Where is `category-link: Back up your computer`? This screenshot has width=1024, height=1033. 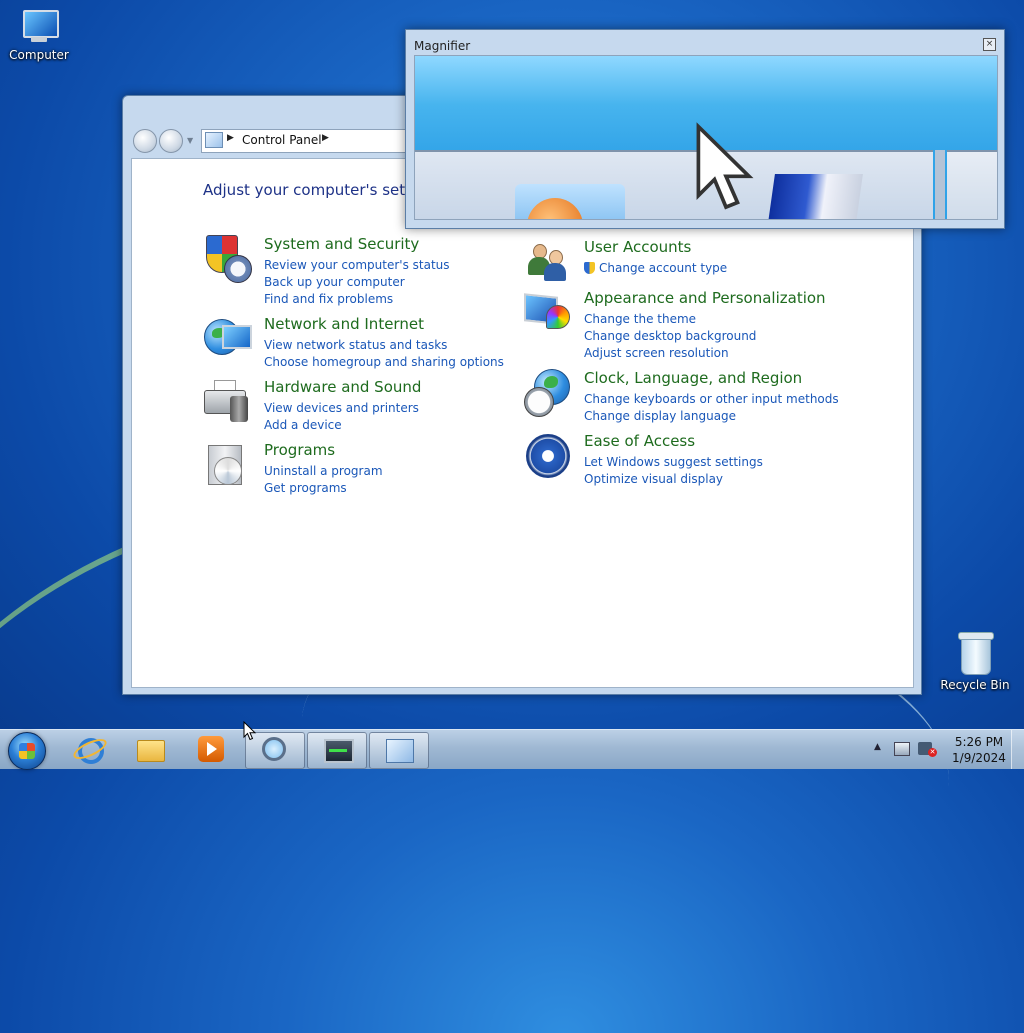 category-link: Back up your computer is located at coordinates (357, 282).